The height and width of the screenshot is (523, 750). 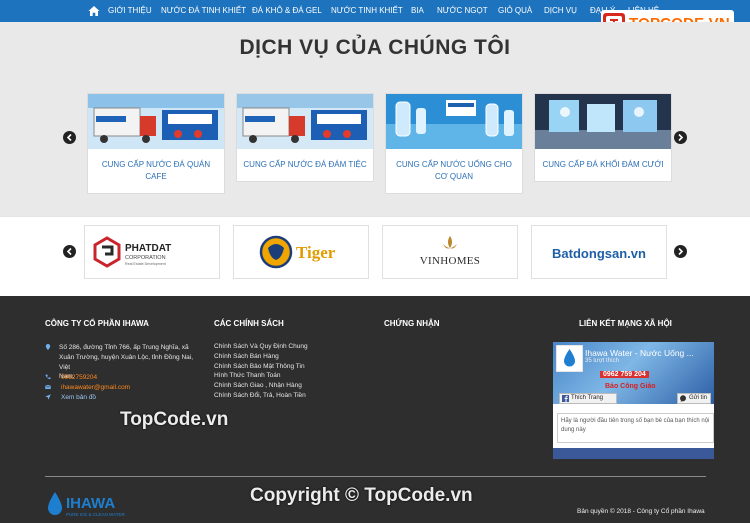 I want to click on service-card-wedding: CUNG CẤP ĐÁ KHỐI ĐÁM CƯỚI, so click(x=603, y=137).